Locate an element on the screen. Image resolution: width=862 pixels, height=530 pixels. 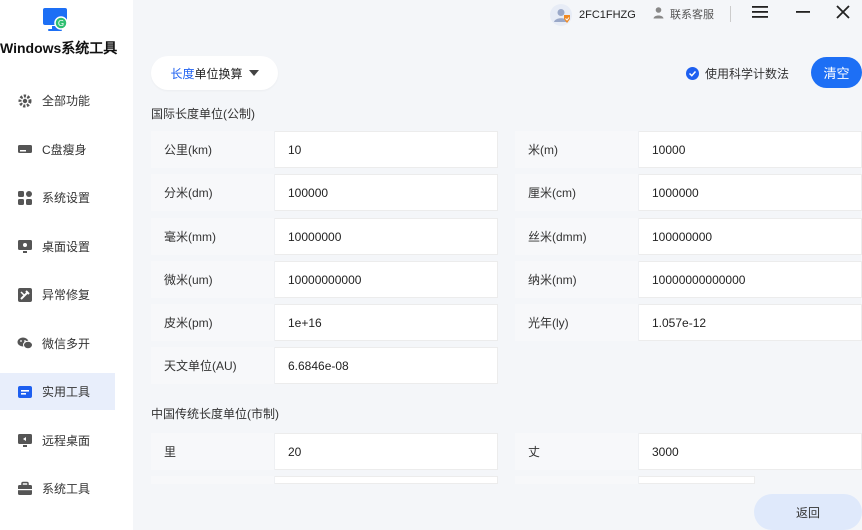
scientific-notation-checkbox: 使用科学计数法 is located at coordinates (737, 73).